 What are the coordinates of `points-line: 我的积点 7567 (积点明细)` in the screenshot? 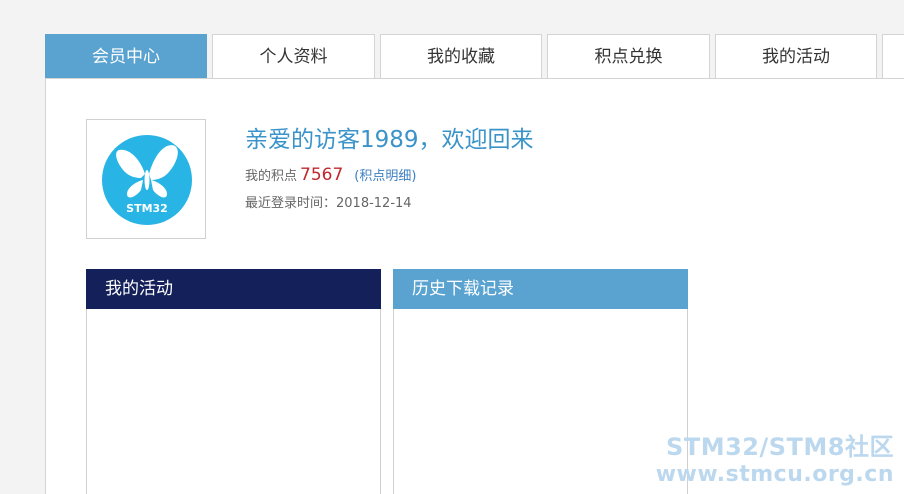 It's located at (330, 175).